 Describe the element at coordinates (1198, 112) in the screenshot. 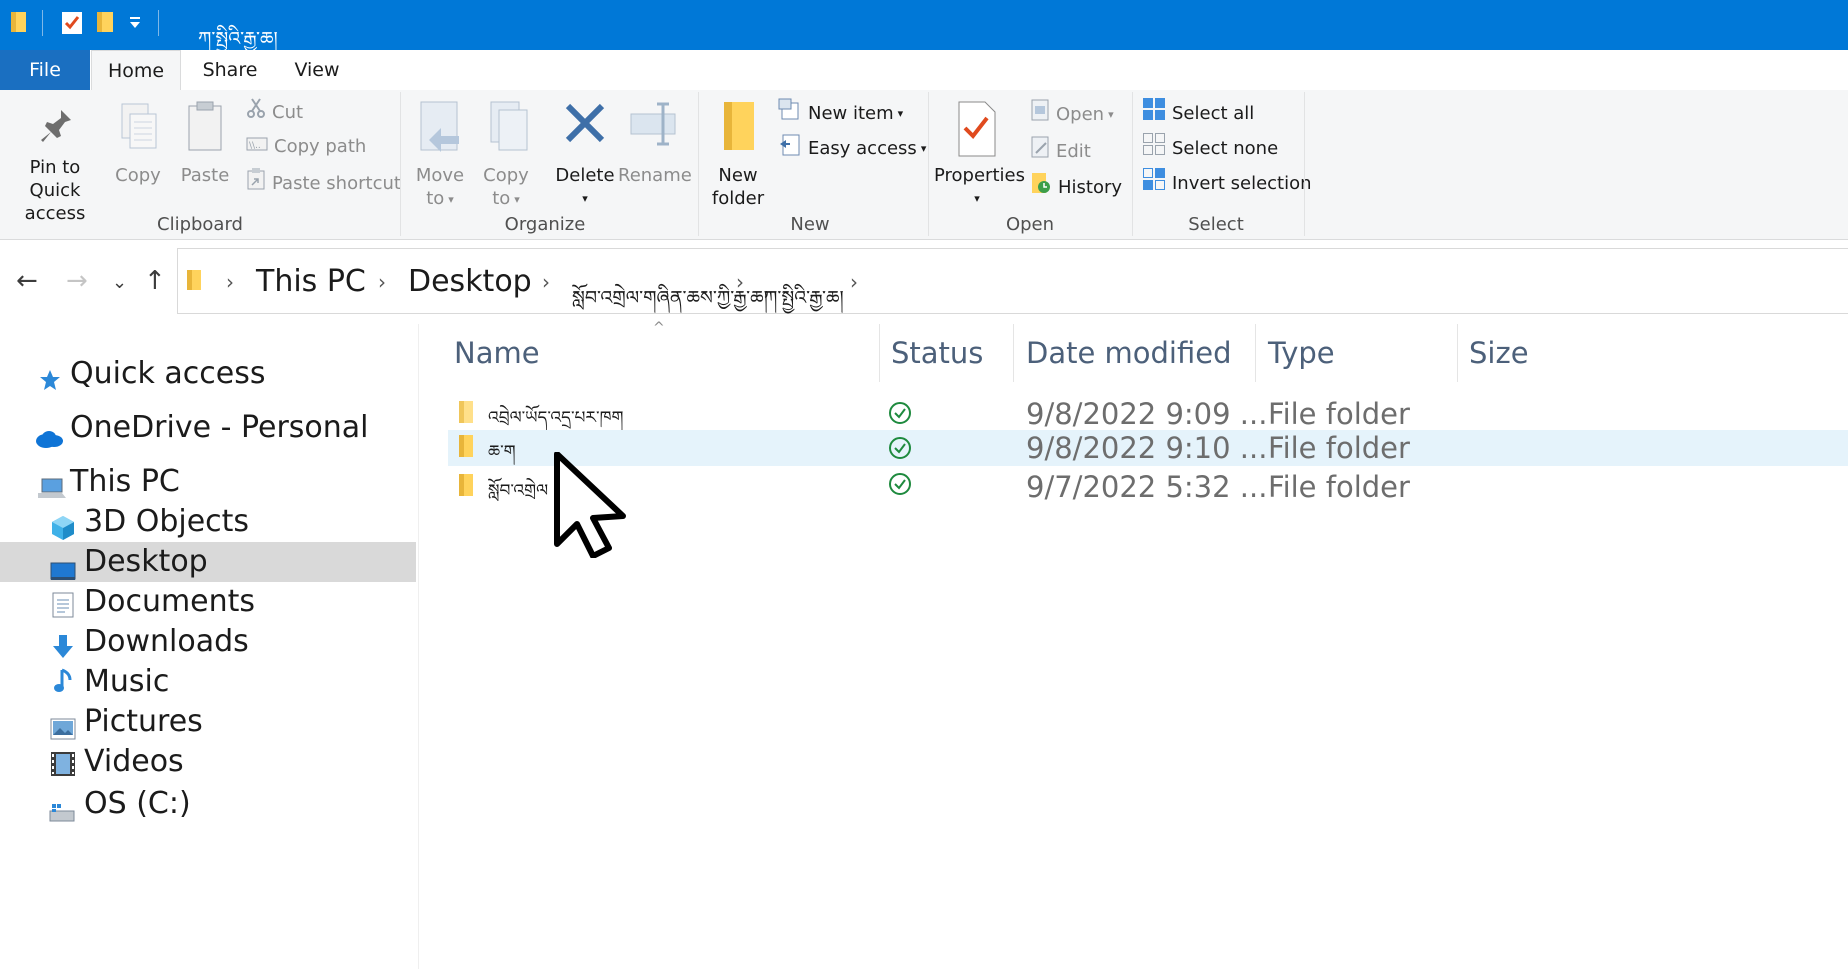

I see `select-all-button: Select all` at that location.